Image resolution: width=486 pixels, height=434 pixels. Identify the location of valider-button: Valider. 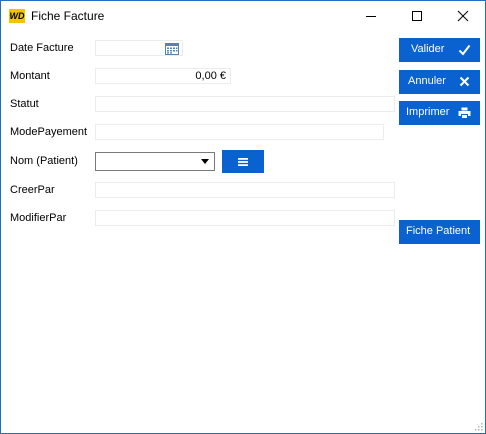
(439, 50).